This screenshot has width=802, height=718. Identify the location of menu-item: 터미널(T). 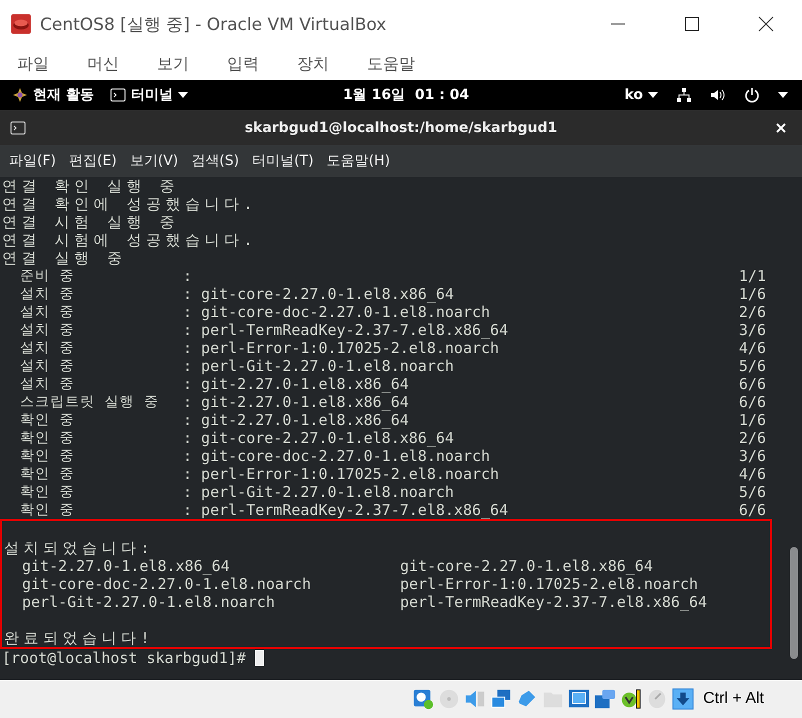
(283, 161).